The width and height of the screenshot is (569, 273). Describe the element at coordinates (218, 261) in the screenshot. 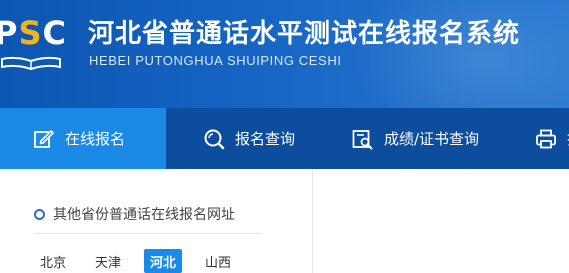

I see `province-link-shanxi: 山西` at that location.